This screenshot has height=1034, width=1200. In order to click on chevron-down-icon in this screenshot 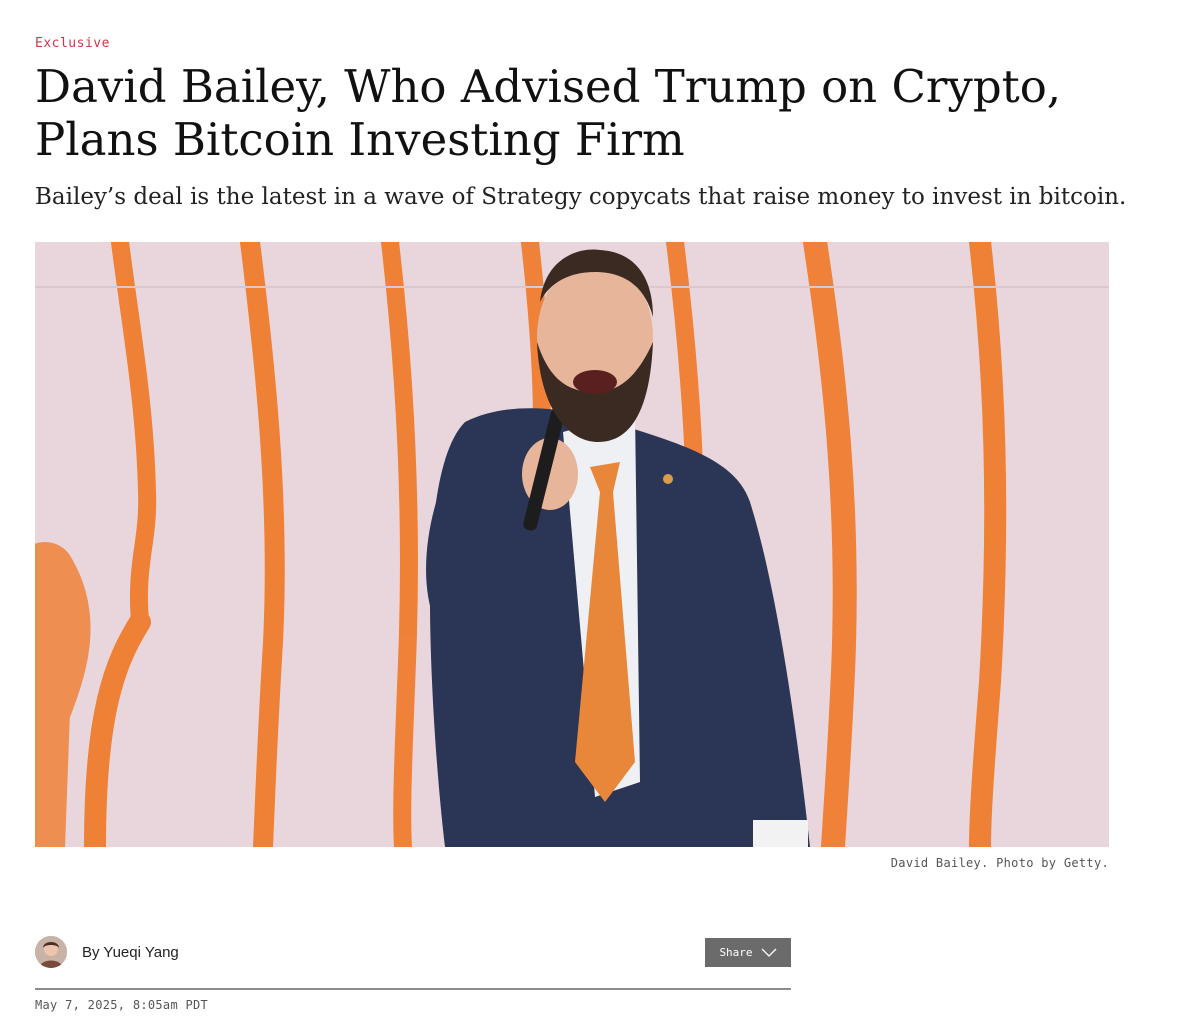, I will do `click(769, 952)`.